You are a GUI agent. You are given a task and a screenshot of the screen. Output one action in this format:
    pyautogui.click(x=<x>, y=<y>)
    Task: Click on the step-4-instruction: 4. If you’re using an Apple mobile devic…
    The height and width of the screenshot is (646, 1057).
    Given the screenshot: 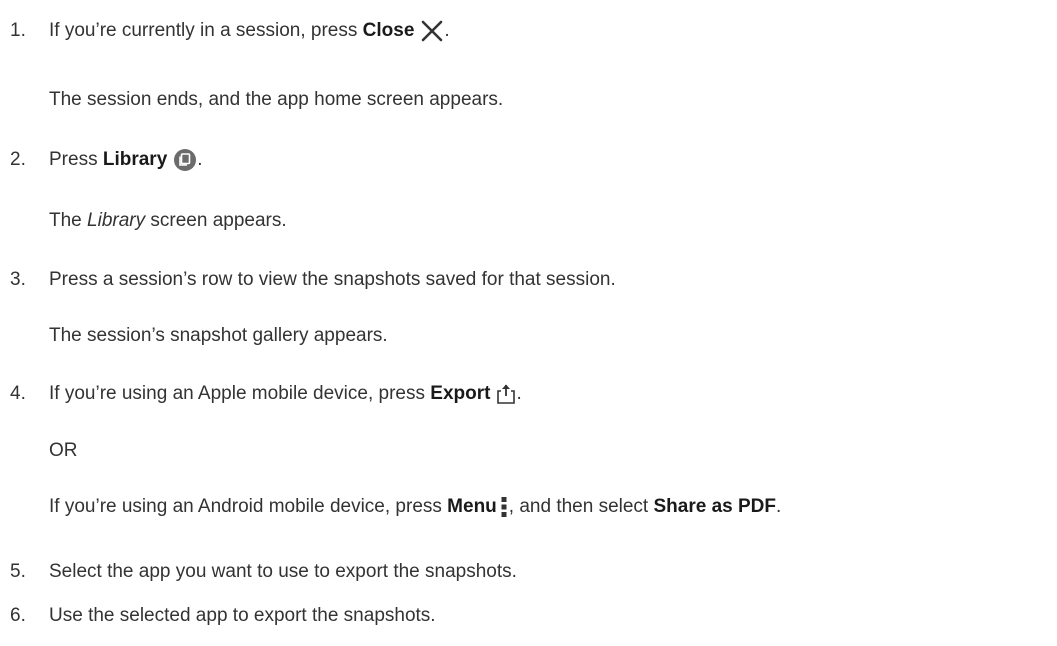 What is the action you would take?
    pyautogui.click(x=261, y=394)
    